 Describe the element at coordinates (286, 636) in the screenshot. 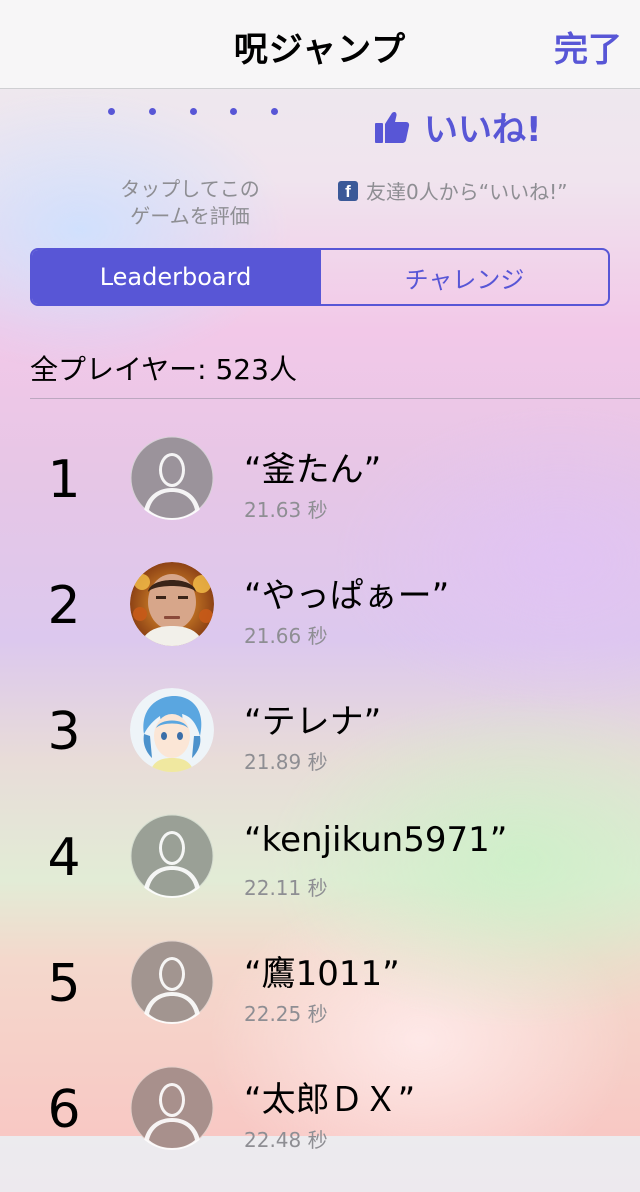

I see `player-score: 21.66 秒` at that location.